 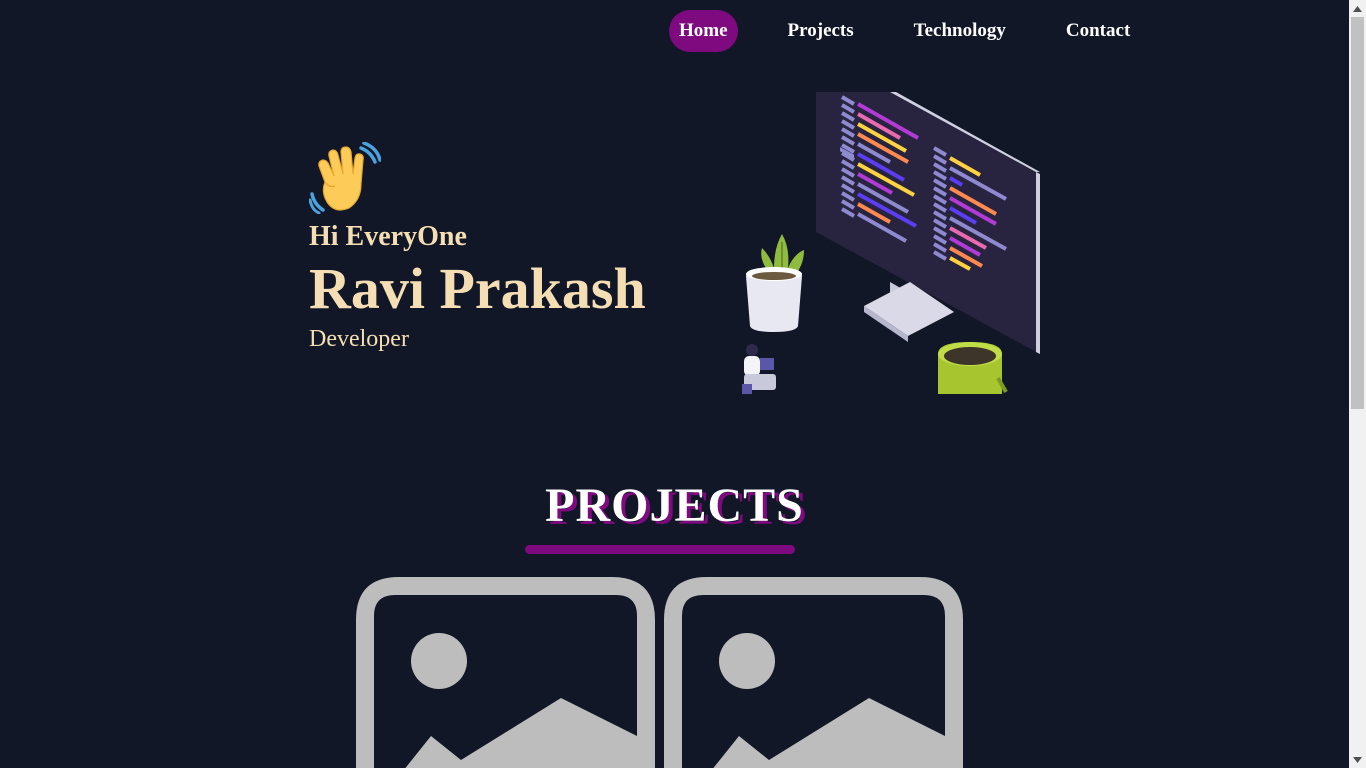 What do you see at coordinates (1357, 8) in the screenshot?
I see `scroll-up-arrow-icon` at bounding box center [1357, 8].